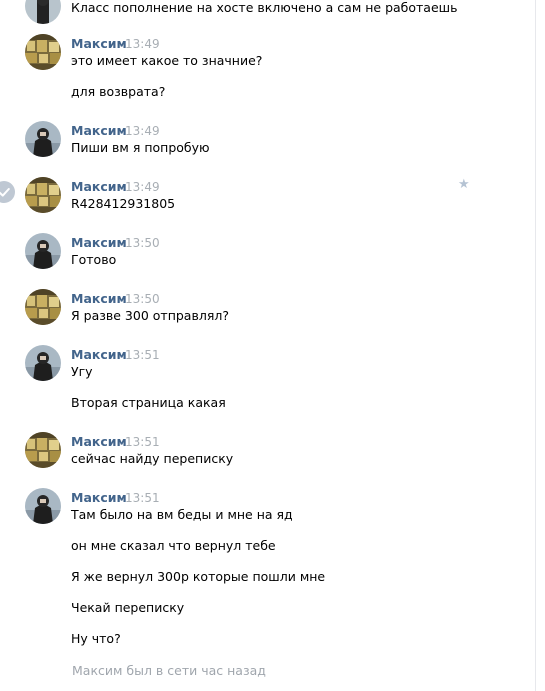  I want to click on message-text: он мне сказал что вернул тебе, so click(173, 545).